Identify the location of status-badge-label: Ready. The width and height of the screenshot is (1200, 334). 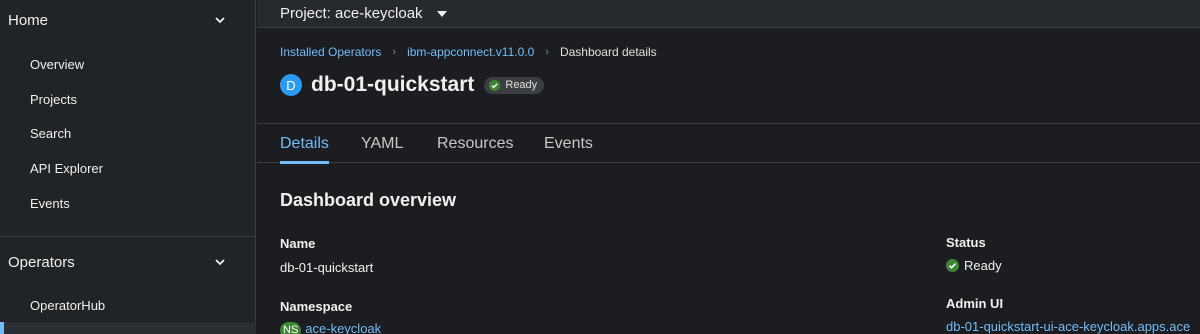
(521, 85).